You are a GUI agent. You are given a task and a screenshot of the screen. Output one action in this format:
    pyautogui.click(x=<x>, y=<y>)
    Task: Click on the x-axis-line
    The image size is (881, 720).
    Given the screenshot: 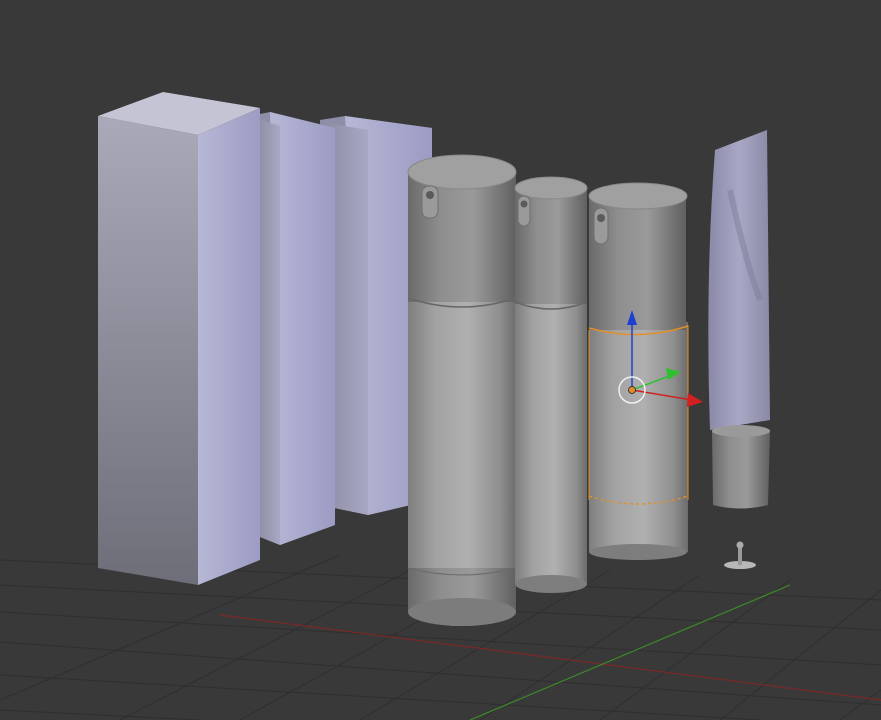 What is the action you would take?
    pyautogui.click(x=550, y=657)
    